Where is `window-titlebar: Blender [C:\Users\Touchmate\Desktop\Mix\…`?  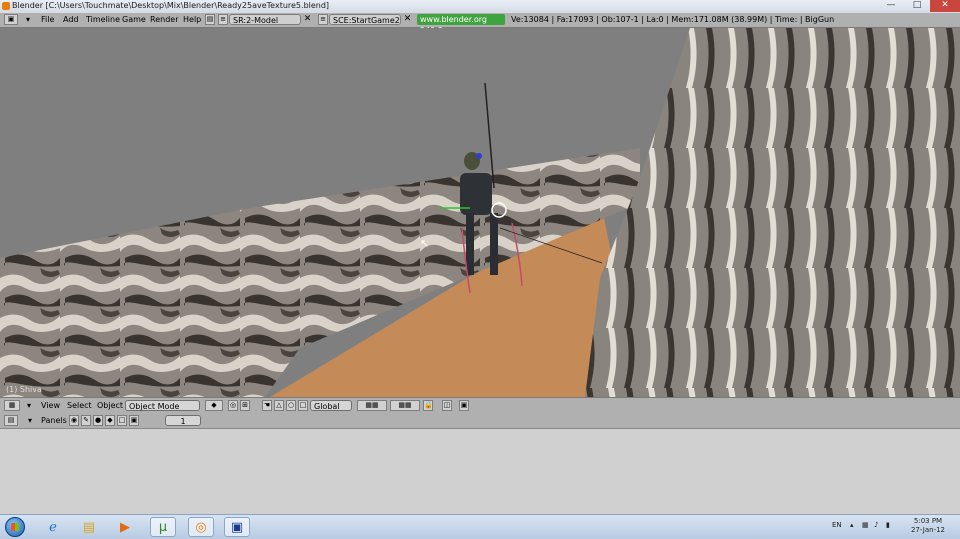
window-titlebar: Blender [C:\Users\Touchmate\Desktop\Mix\… is located at coordinates (480, 7).